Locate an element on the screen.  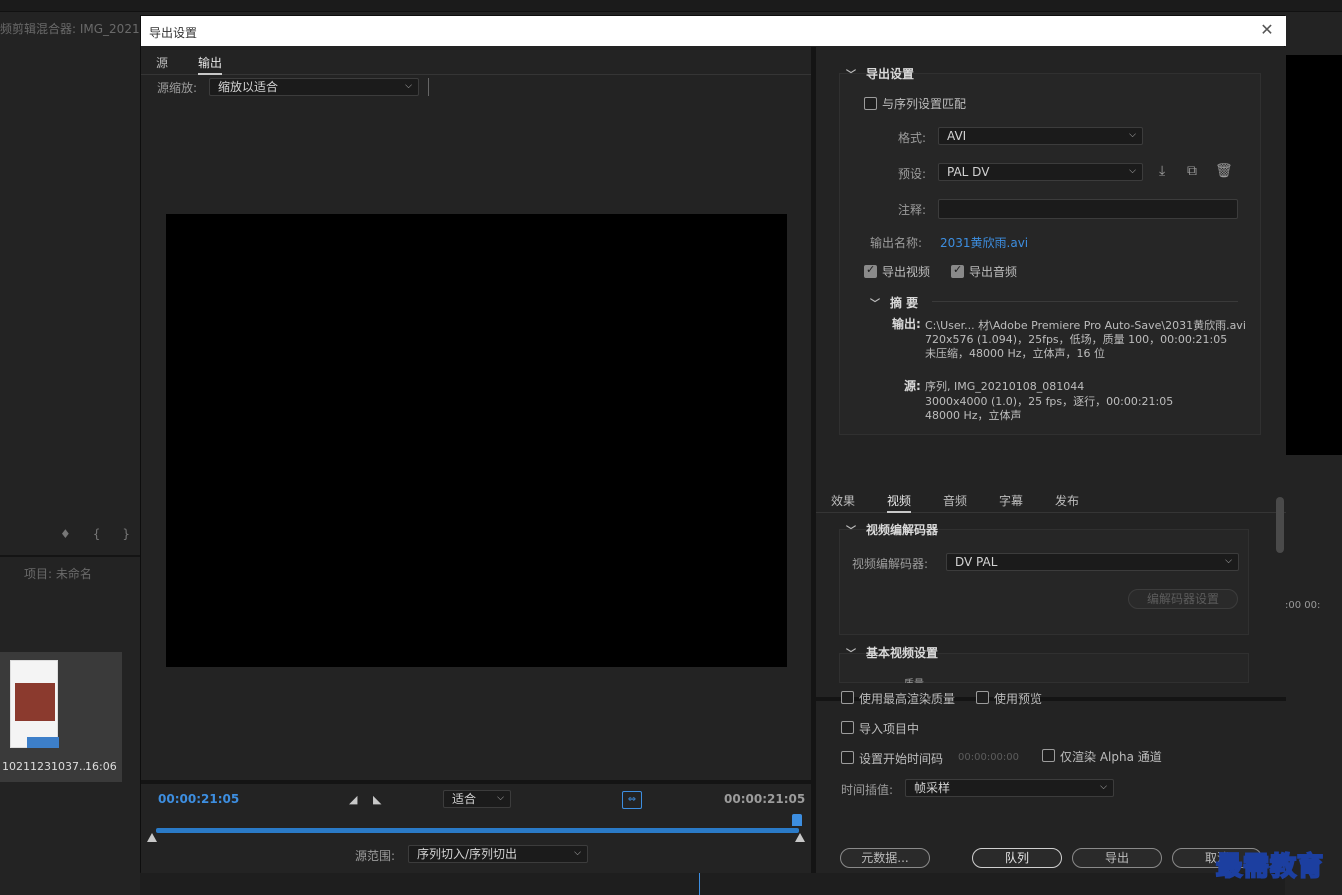
dialog-title: 导出设置 is located at coordinates (173, 33).